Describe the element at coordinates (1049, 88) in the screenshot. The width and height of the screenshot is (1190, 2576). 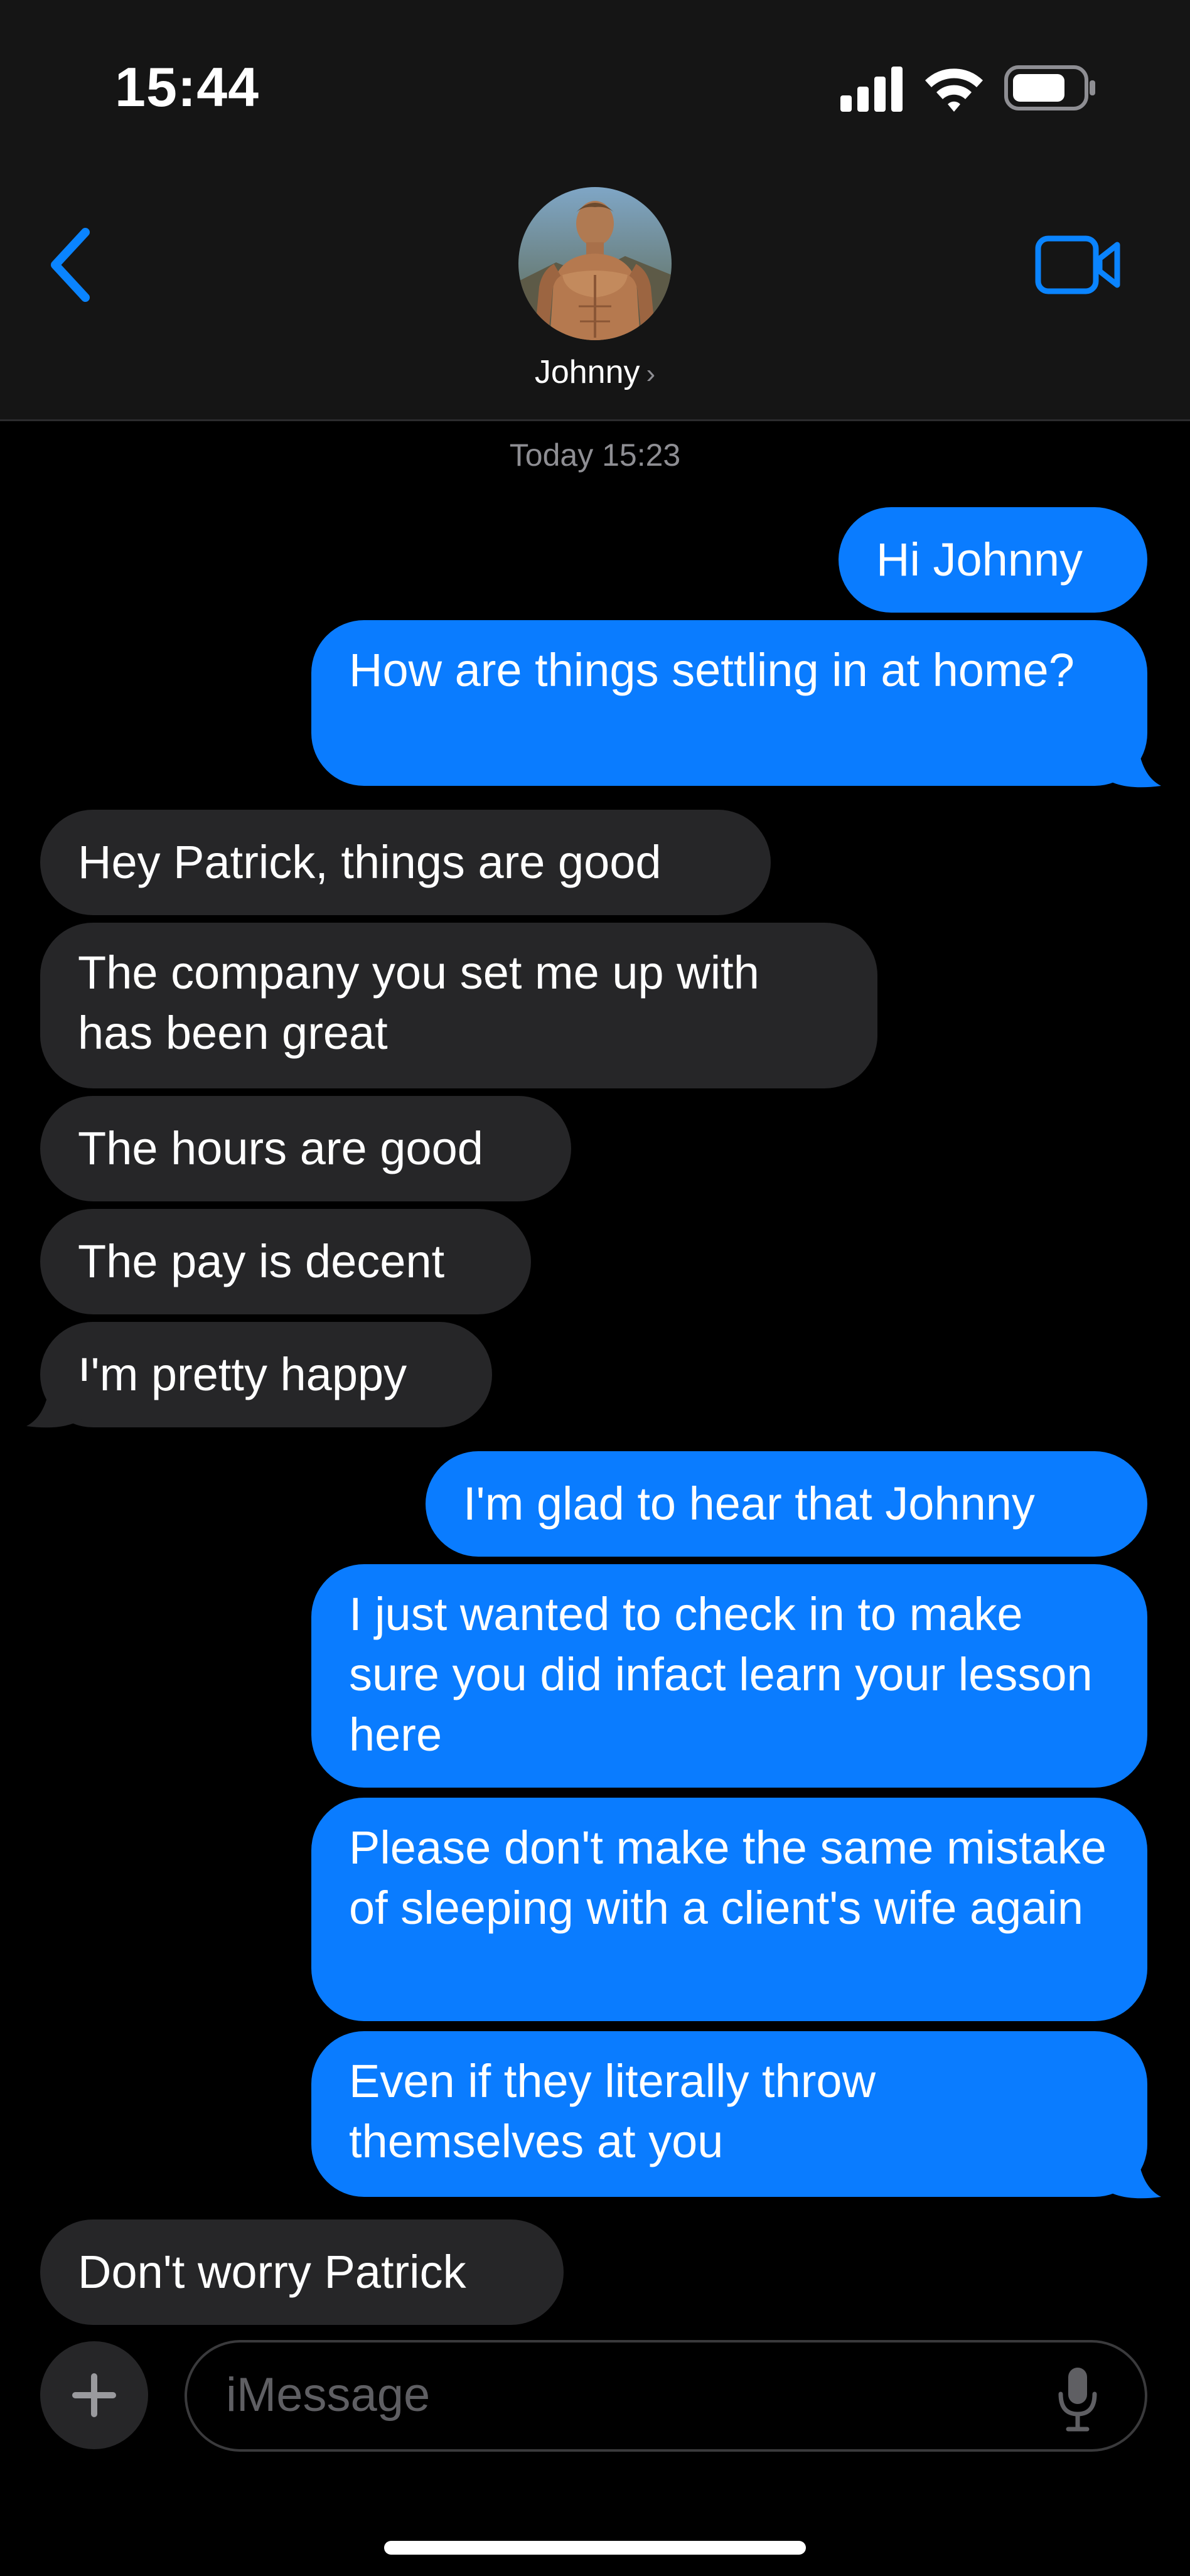
I see `battery-icon` at that location.